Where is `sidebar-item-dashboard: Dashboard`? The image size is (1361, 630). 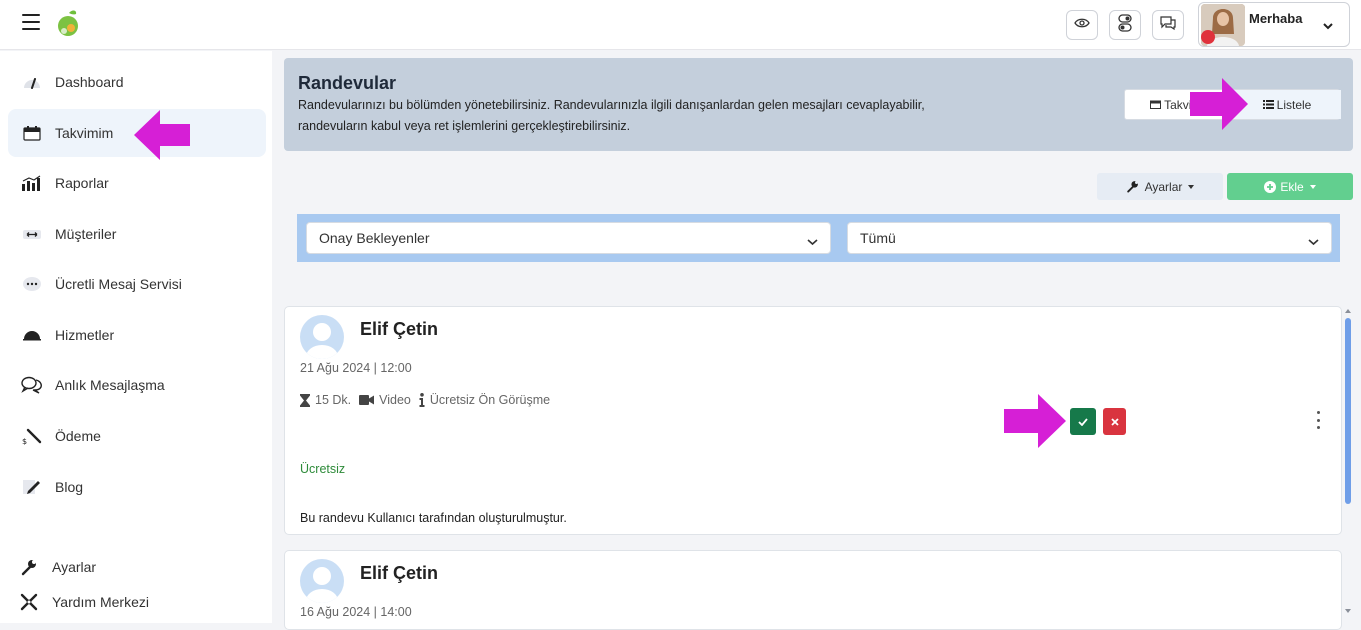 sidebar-item-dashboard: Dashboard is located at coordinates (137, 82).